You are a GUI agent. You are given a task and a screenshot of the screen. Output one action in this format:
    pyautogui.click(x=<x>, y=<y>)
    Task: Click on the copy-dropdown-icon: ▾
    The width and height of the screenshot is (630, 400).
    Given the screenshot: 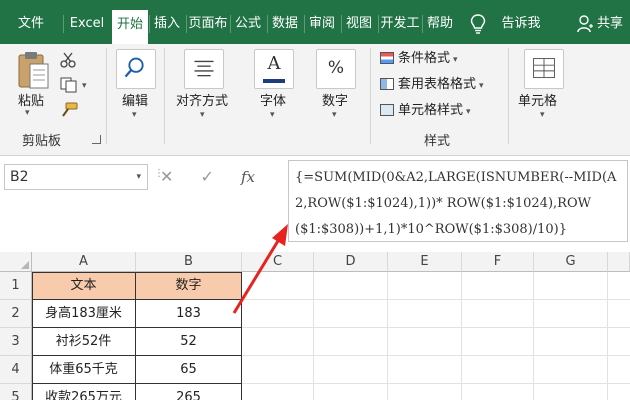 What is the action you would take?
    pyautogui.click(x=84, y=86)
    